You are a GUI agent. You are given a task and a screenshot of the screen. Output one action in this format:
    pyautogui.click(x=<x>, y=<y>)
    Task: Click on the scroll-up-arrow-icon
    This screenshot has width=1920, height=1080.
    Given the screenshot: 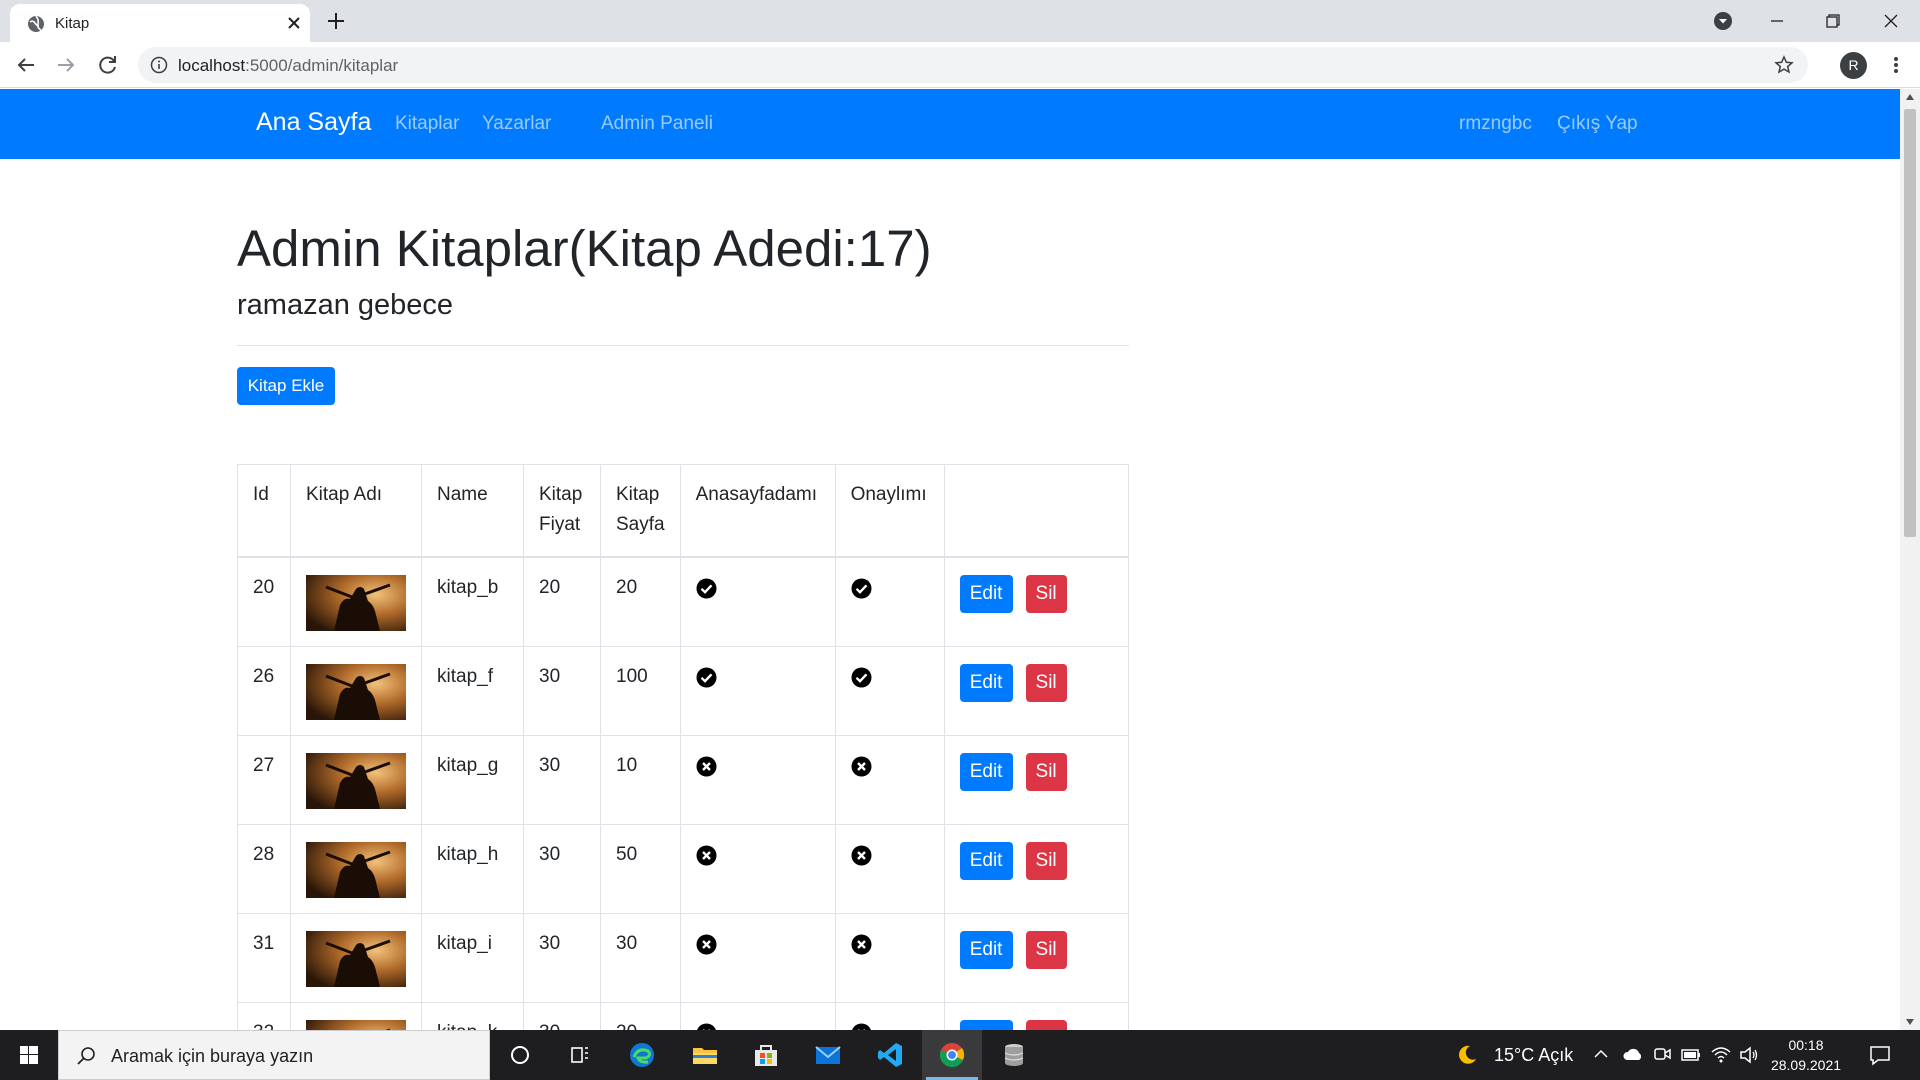 What is the action you would take?
    pyautogui.click(x=1910, y=97)
    